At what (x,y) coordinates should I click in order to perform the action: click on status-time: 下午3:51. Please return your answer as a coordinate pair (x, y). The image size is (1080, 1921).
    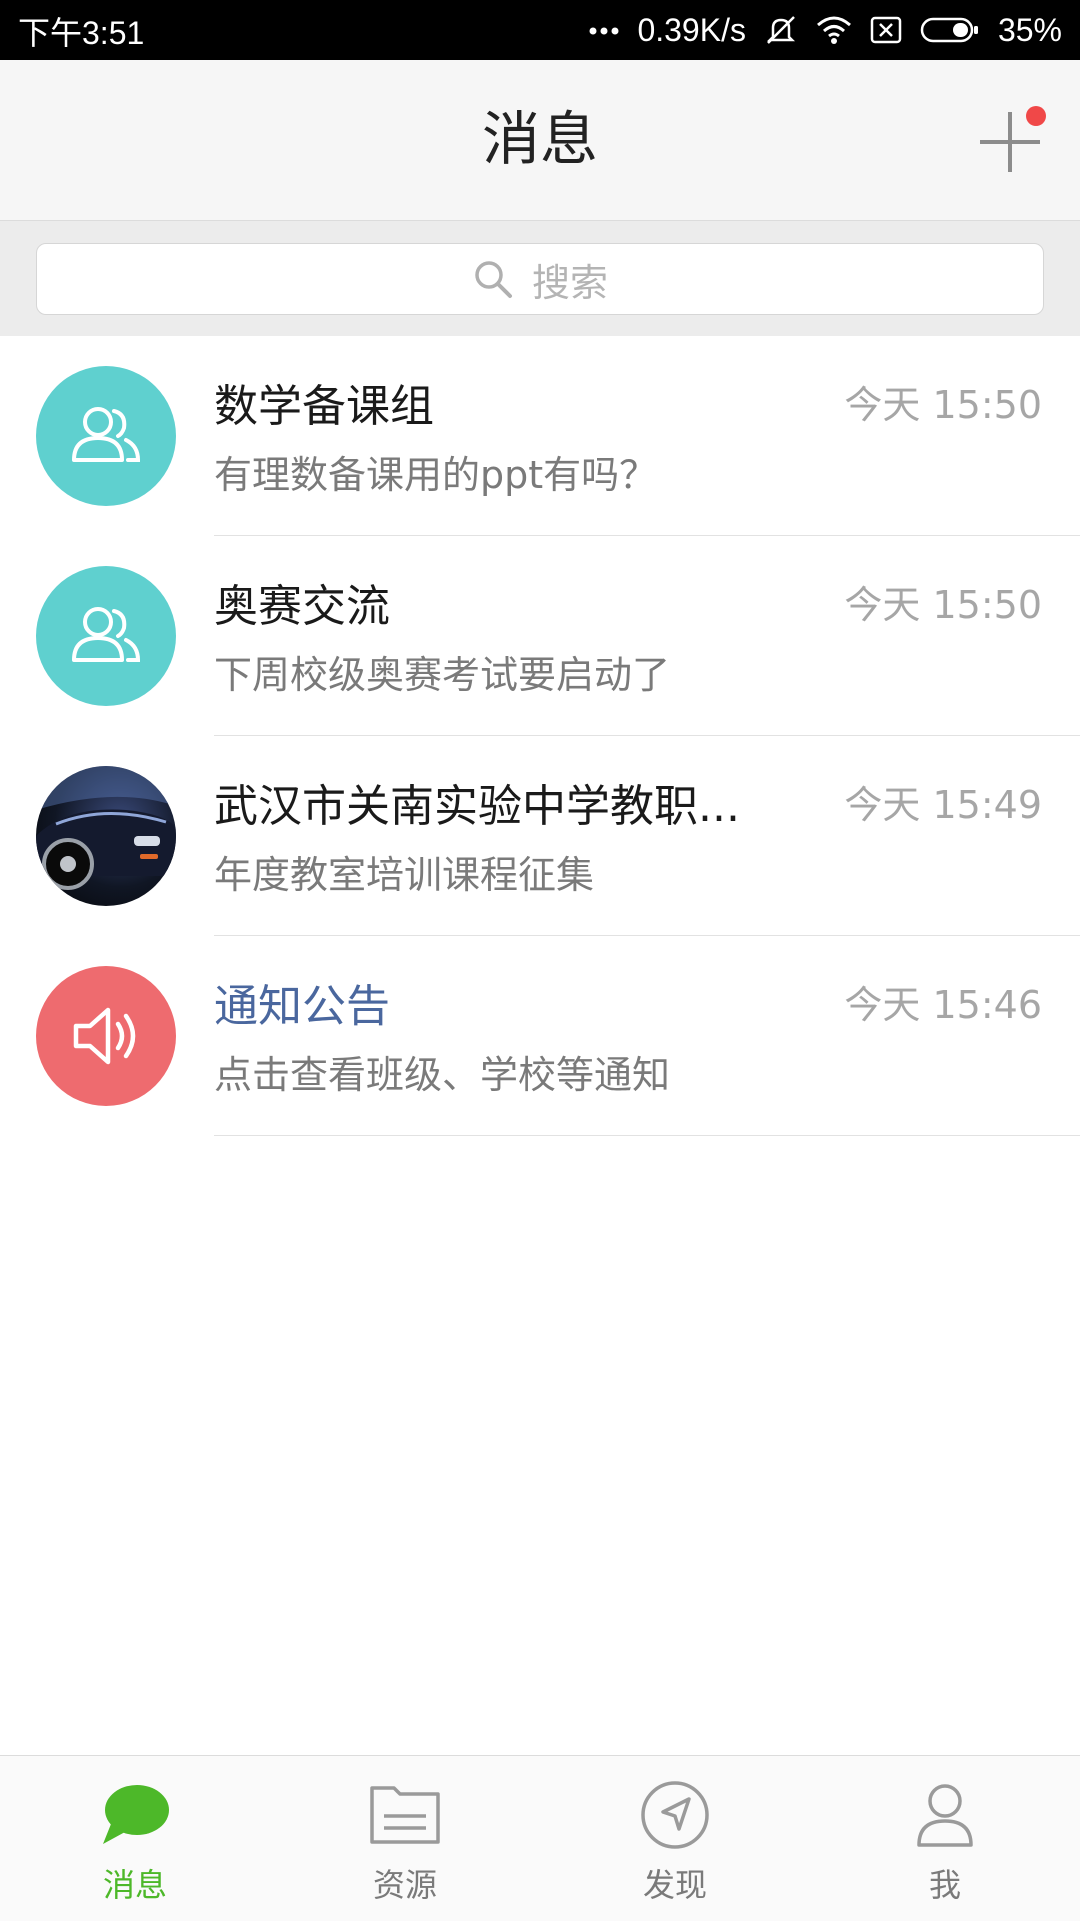
    Looking at the image, I should click on (81, 33).